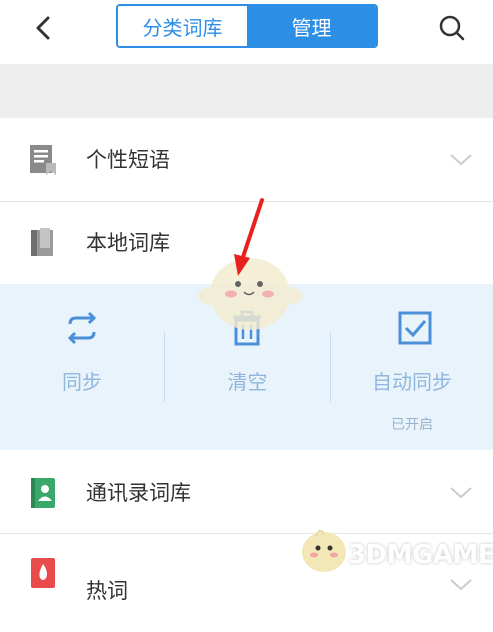 The height and width of the screenshot is (632, 493). What do you see at coordinates (128, 243) in the screenshot?
I see `row-label: 本地词库` at bounding box center [128, 243].